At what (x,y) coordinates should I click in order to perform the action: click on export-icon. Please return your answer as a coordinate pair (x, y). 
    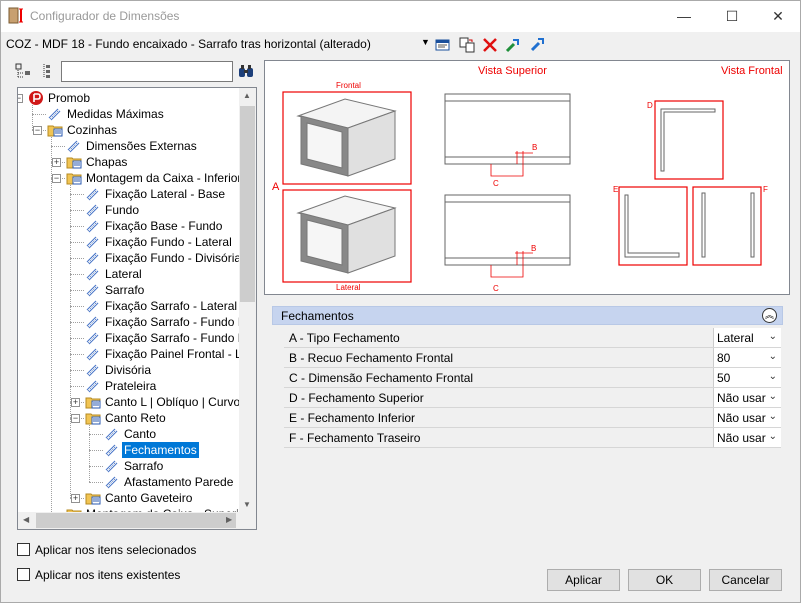
    Looking at the image, I should click on (537, 45).